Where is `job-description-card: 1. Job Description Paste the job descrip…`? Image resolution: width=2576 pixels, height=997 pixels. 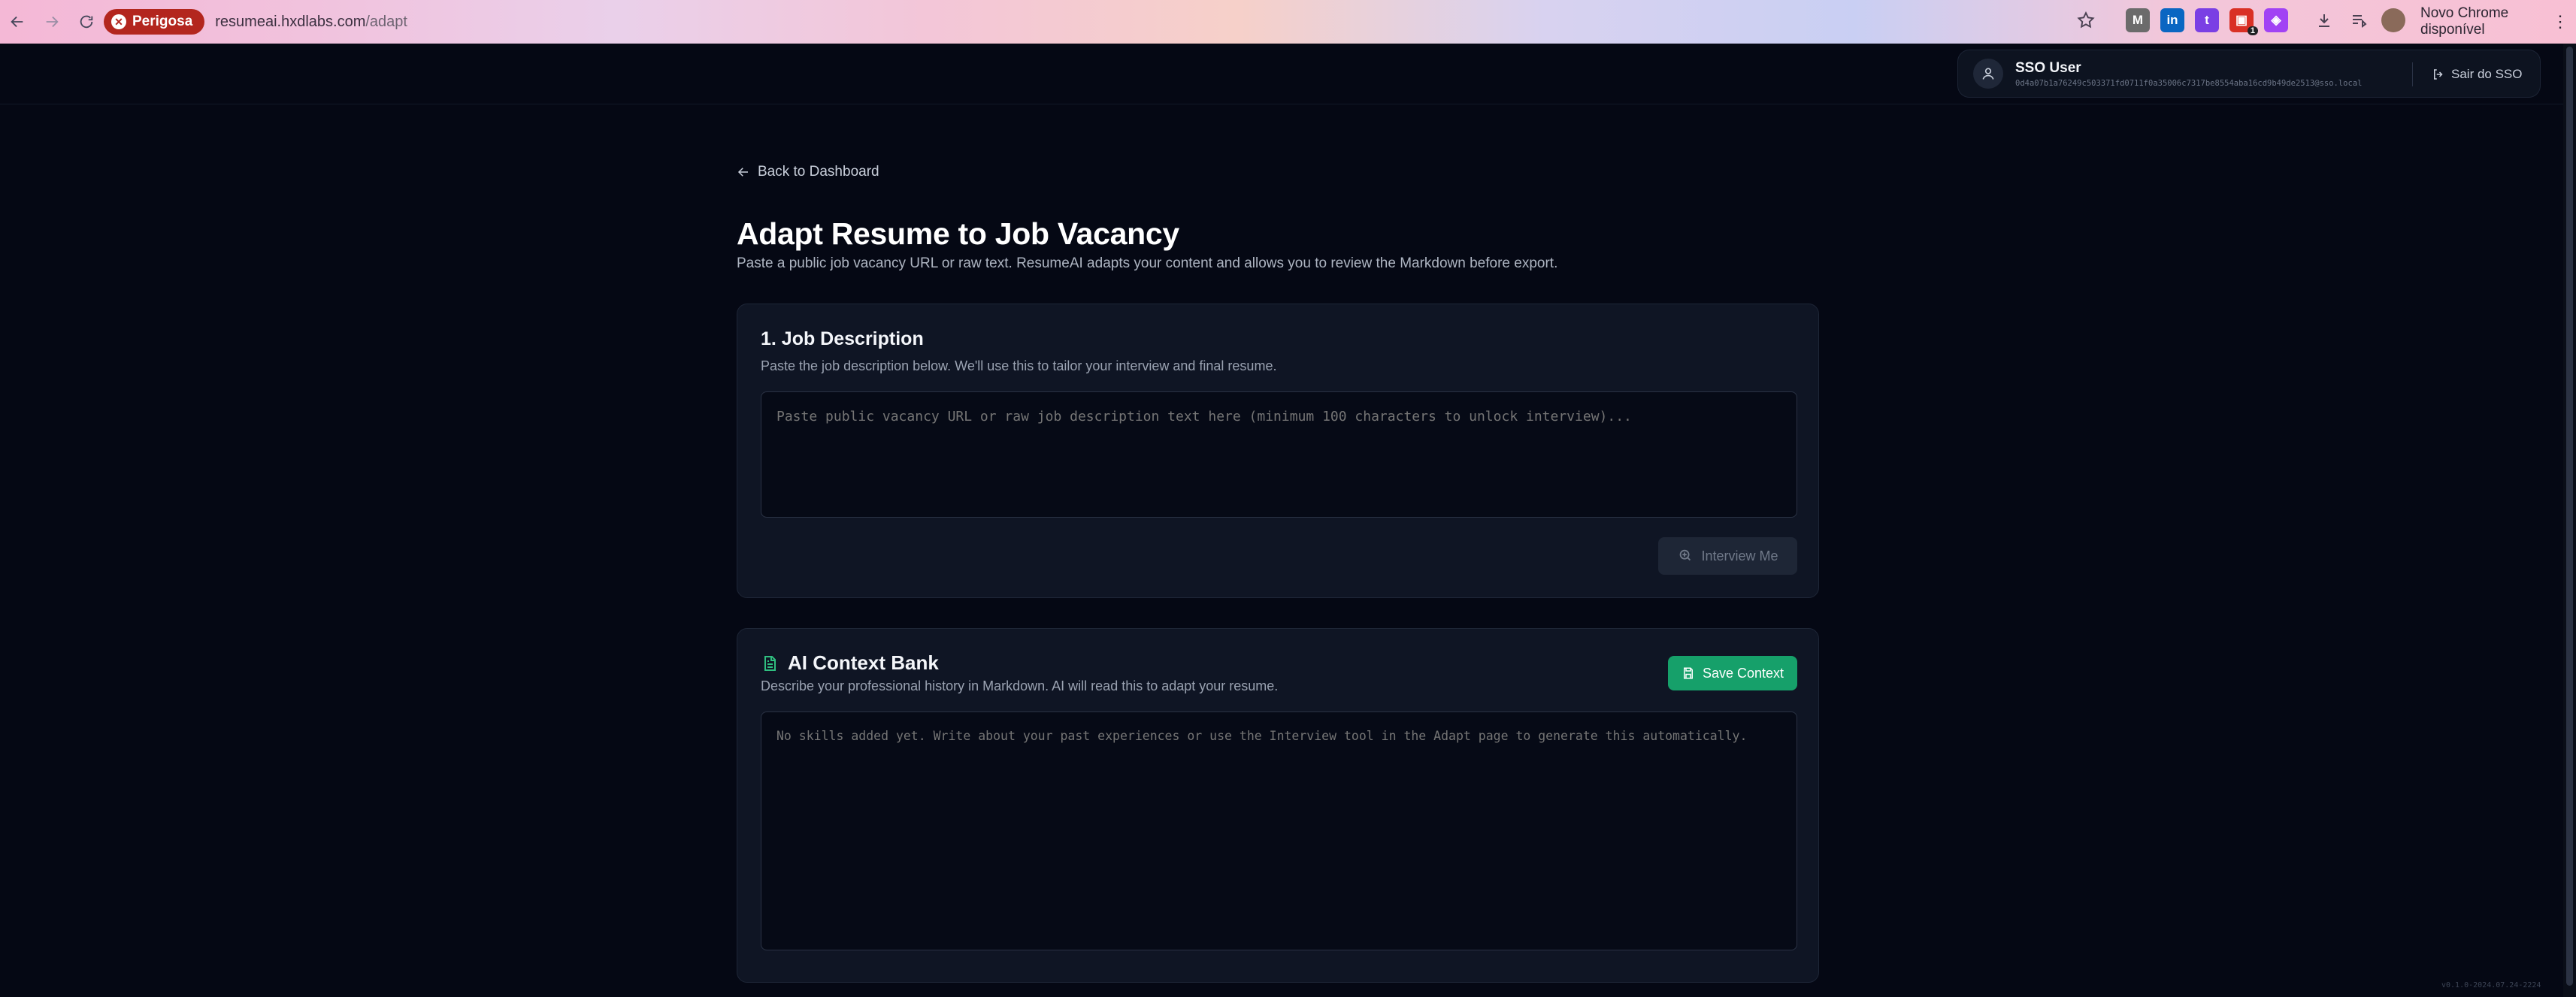
job-description-card: 1. Job Description Paste the job descrip… is located at coordinates (1278, 451).